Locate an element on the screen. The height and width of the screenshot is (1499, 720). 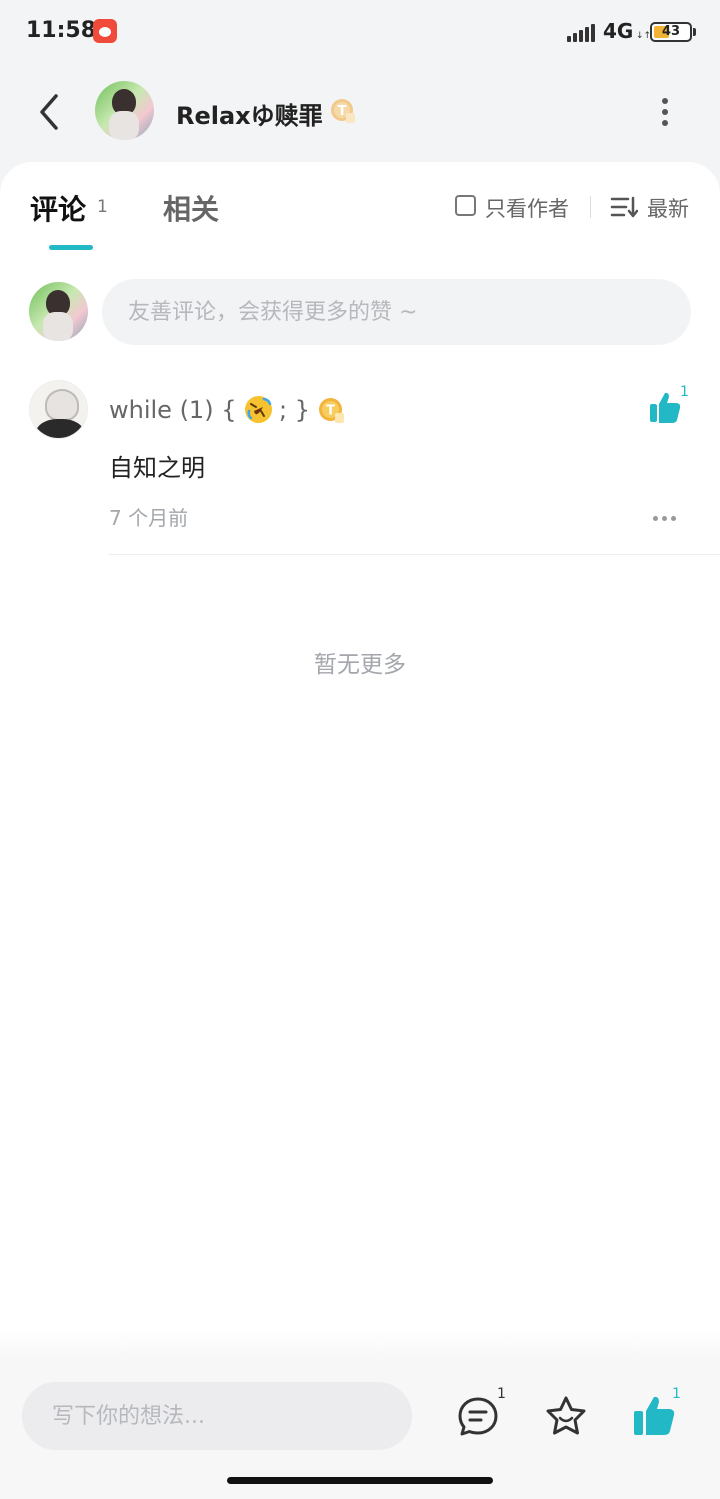
comment-like-count: 1 is located at coordinates (684, 392).